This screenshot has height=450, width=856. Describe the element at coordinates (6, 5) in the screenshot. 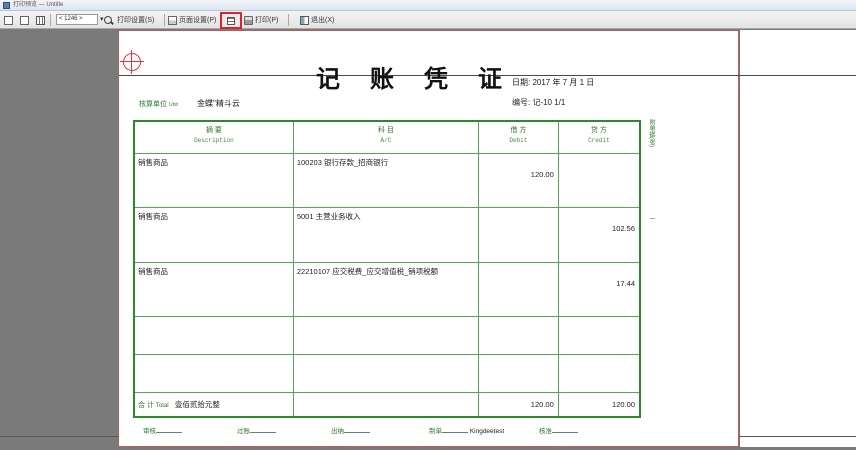

I see `app-icon` at that location.